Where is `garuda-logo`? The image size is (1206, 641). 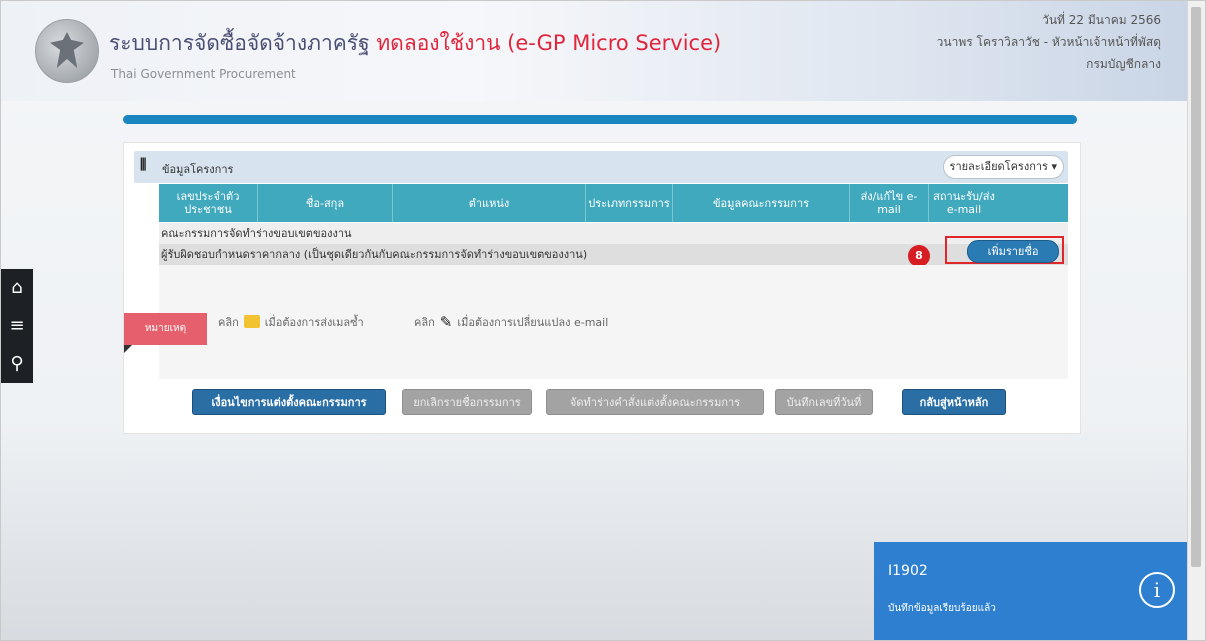
garuda-logo is located at coordinates (67, 51).